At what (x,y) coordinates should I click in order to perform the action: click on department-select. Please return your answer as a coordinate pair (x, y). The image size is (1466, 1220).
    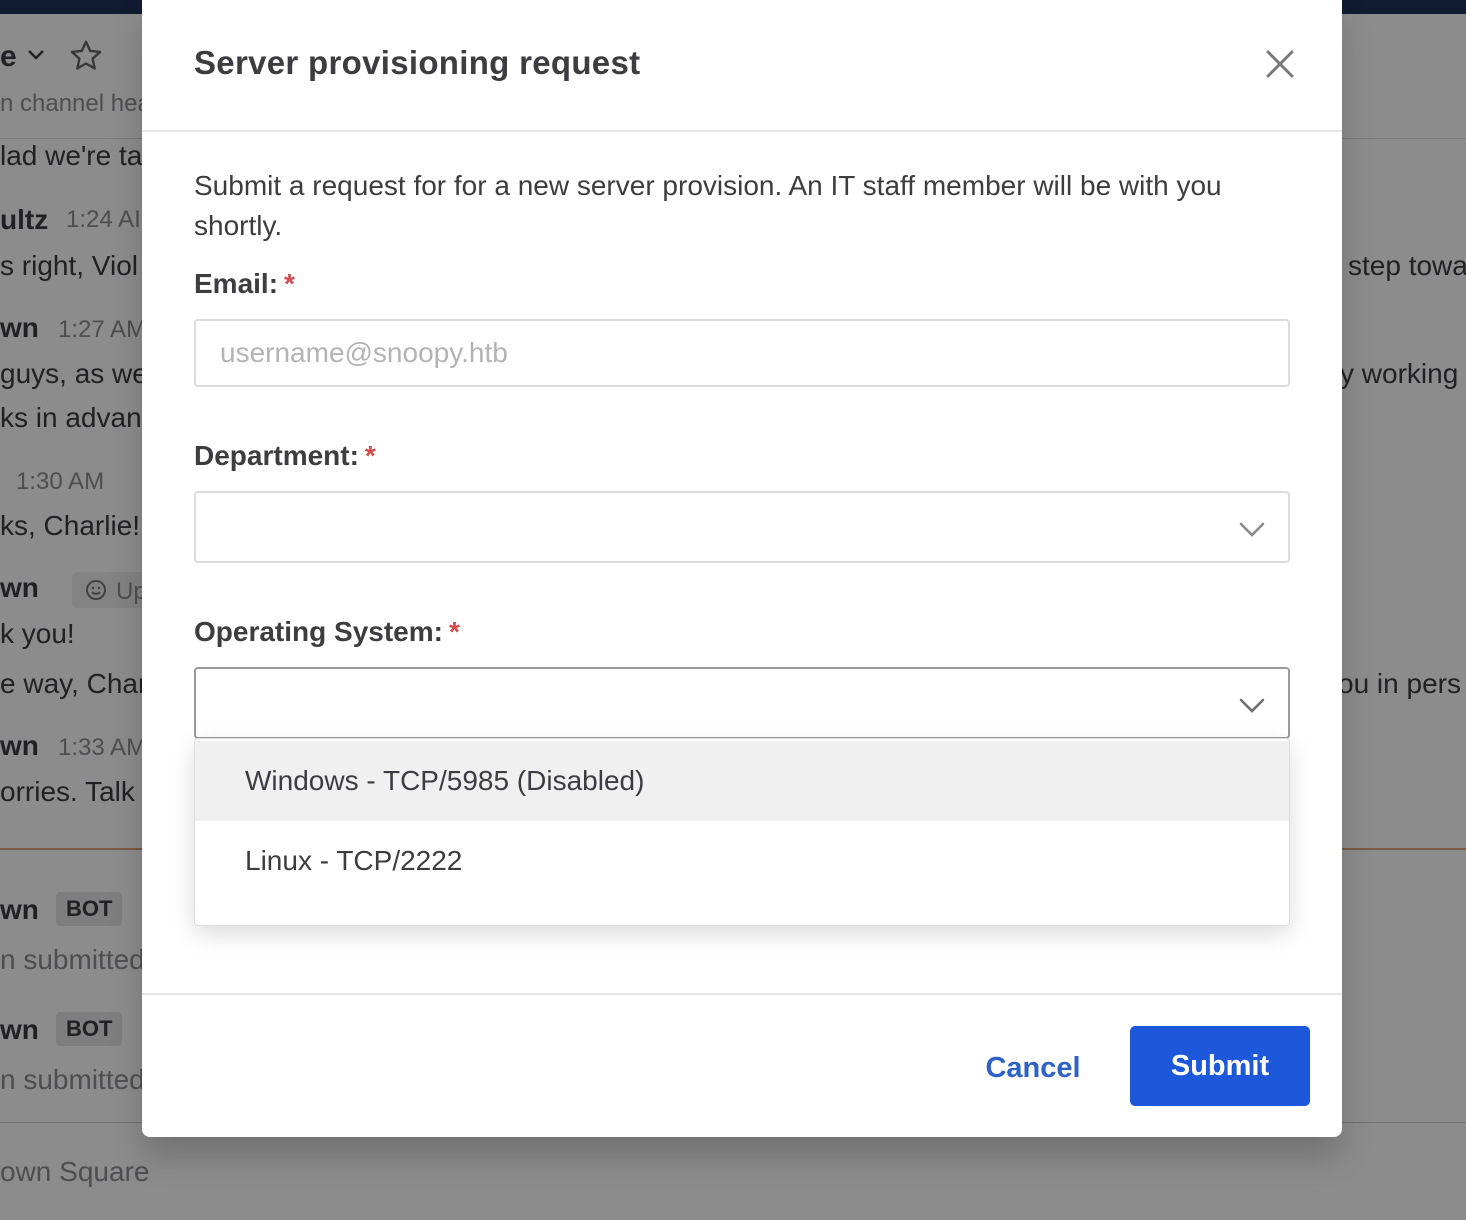
    Looking at the image, I should click on (742, 527).